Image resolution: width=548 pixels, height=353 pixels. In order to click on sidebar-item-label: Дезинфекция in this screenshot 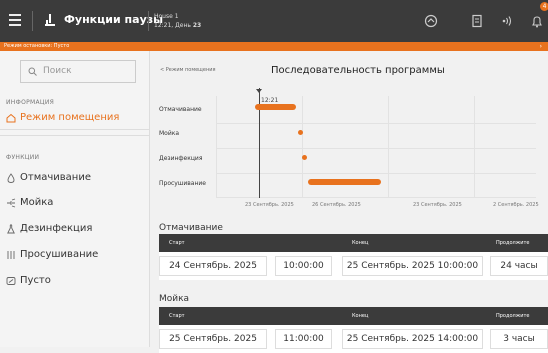, I will do `click(56, 228)`.